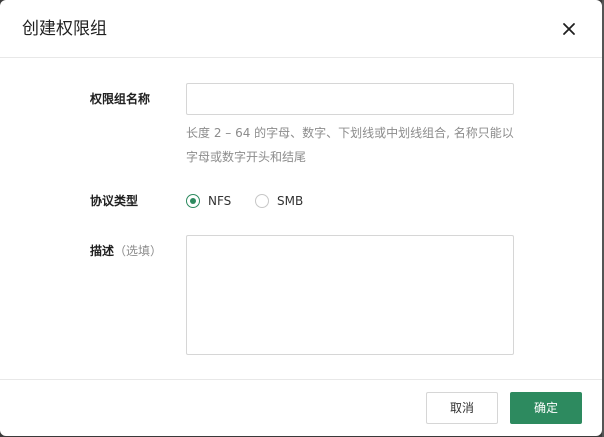 This screenshot has height=437, width=604. What do you see at coordinates (350, 295) in the screenshot?
I see `description-textarea` at bounding box center [350, 295].